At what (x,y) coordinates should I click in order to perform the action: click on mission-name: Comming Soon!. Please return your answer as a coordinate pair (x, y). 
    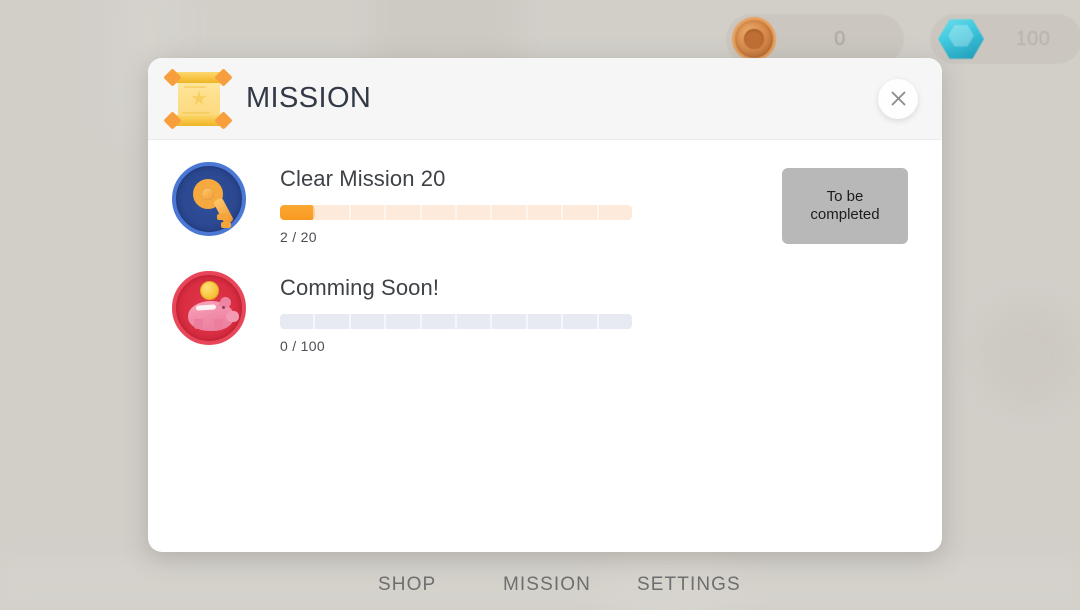
    Looking at the image, I should click on (360, 287).